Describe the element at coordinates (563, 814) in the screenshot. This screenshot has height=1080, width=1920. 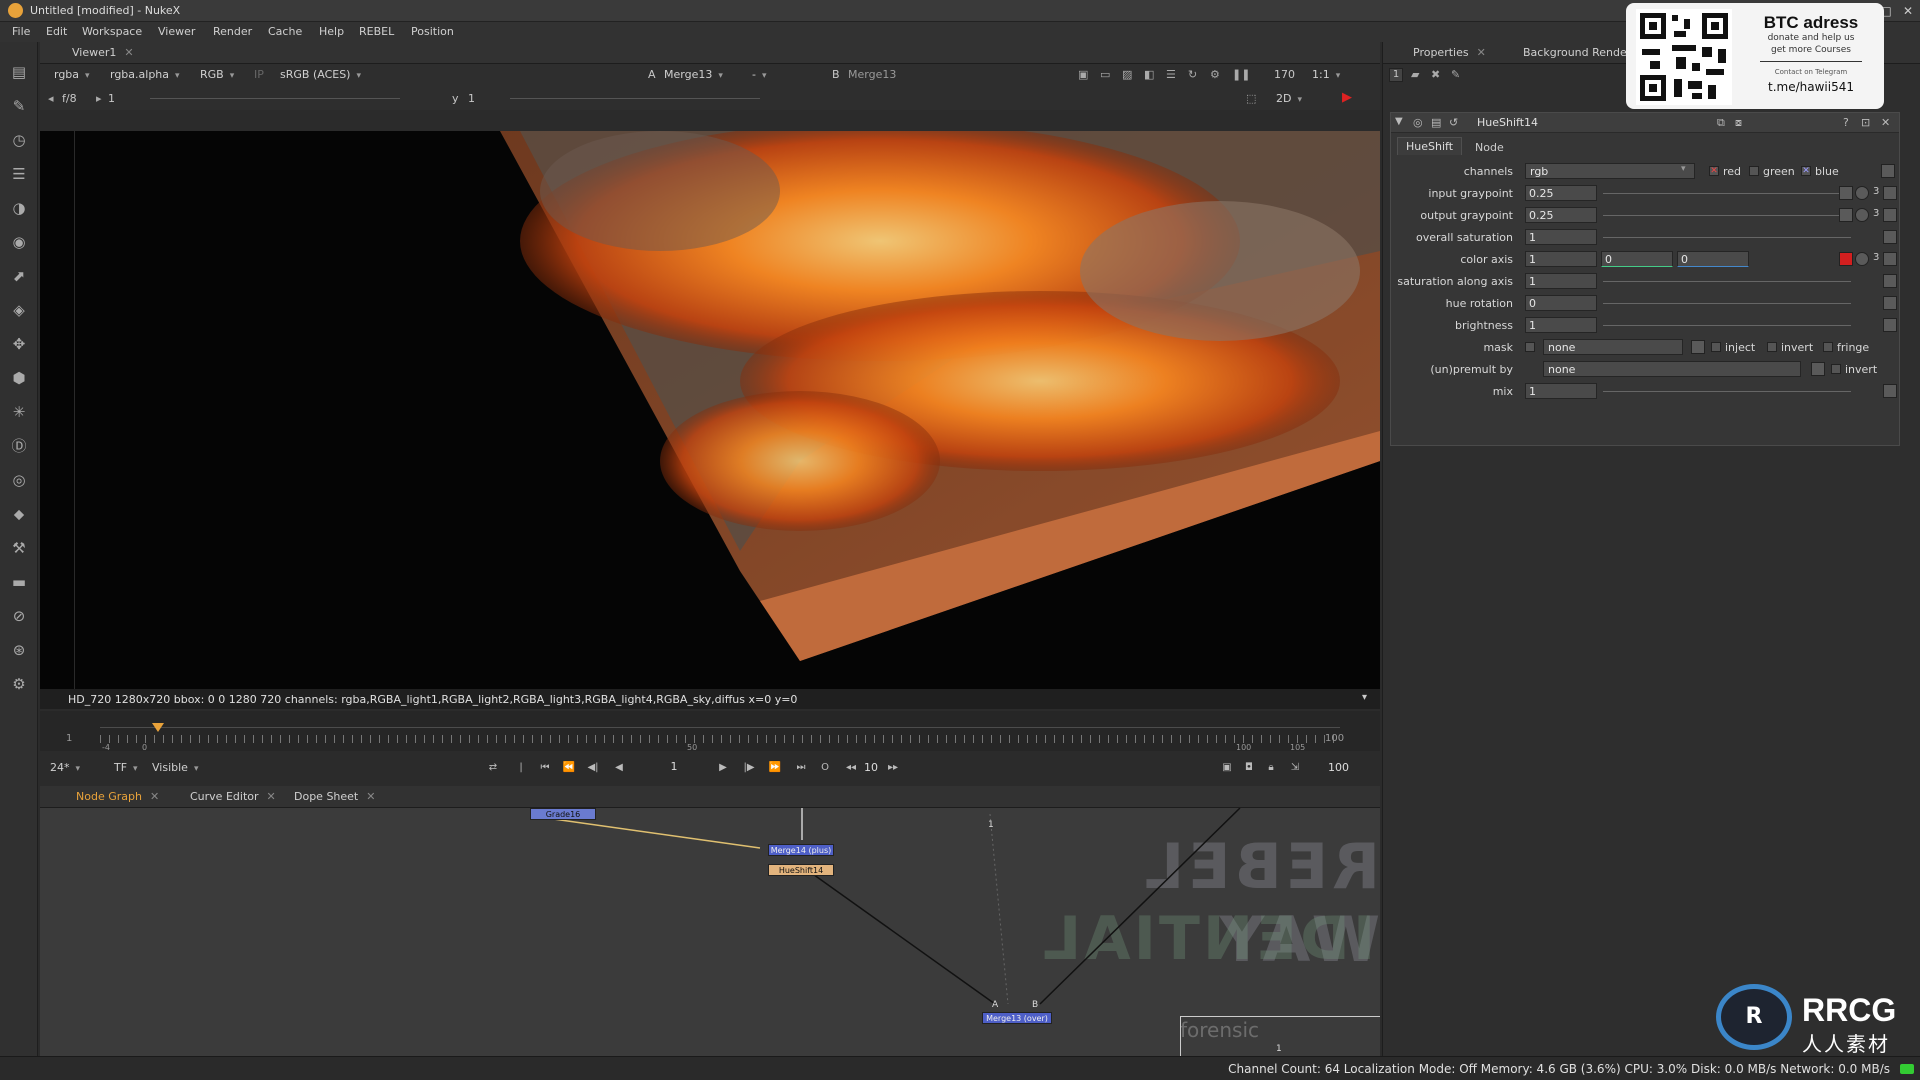
I see `node-grade: Grade16` at that location.